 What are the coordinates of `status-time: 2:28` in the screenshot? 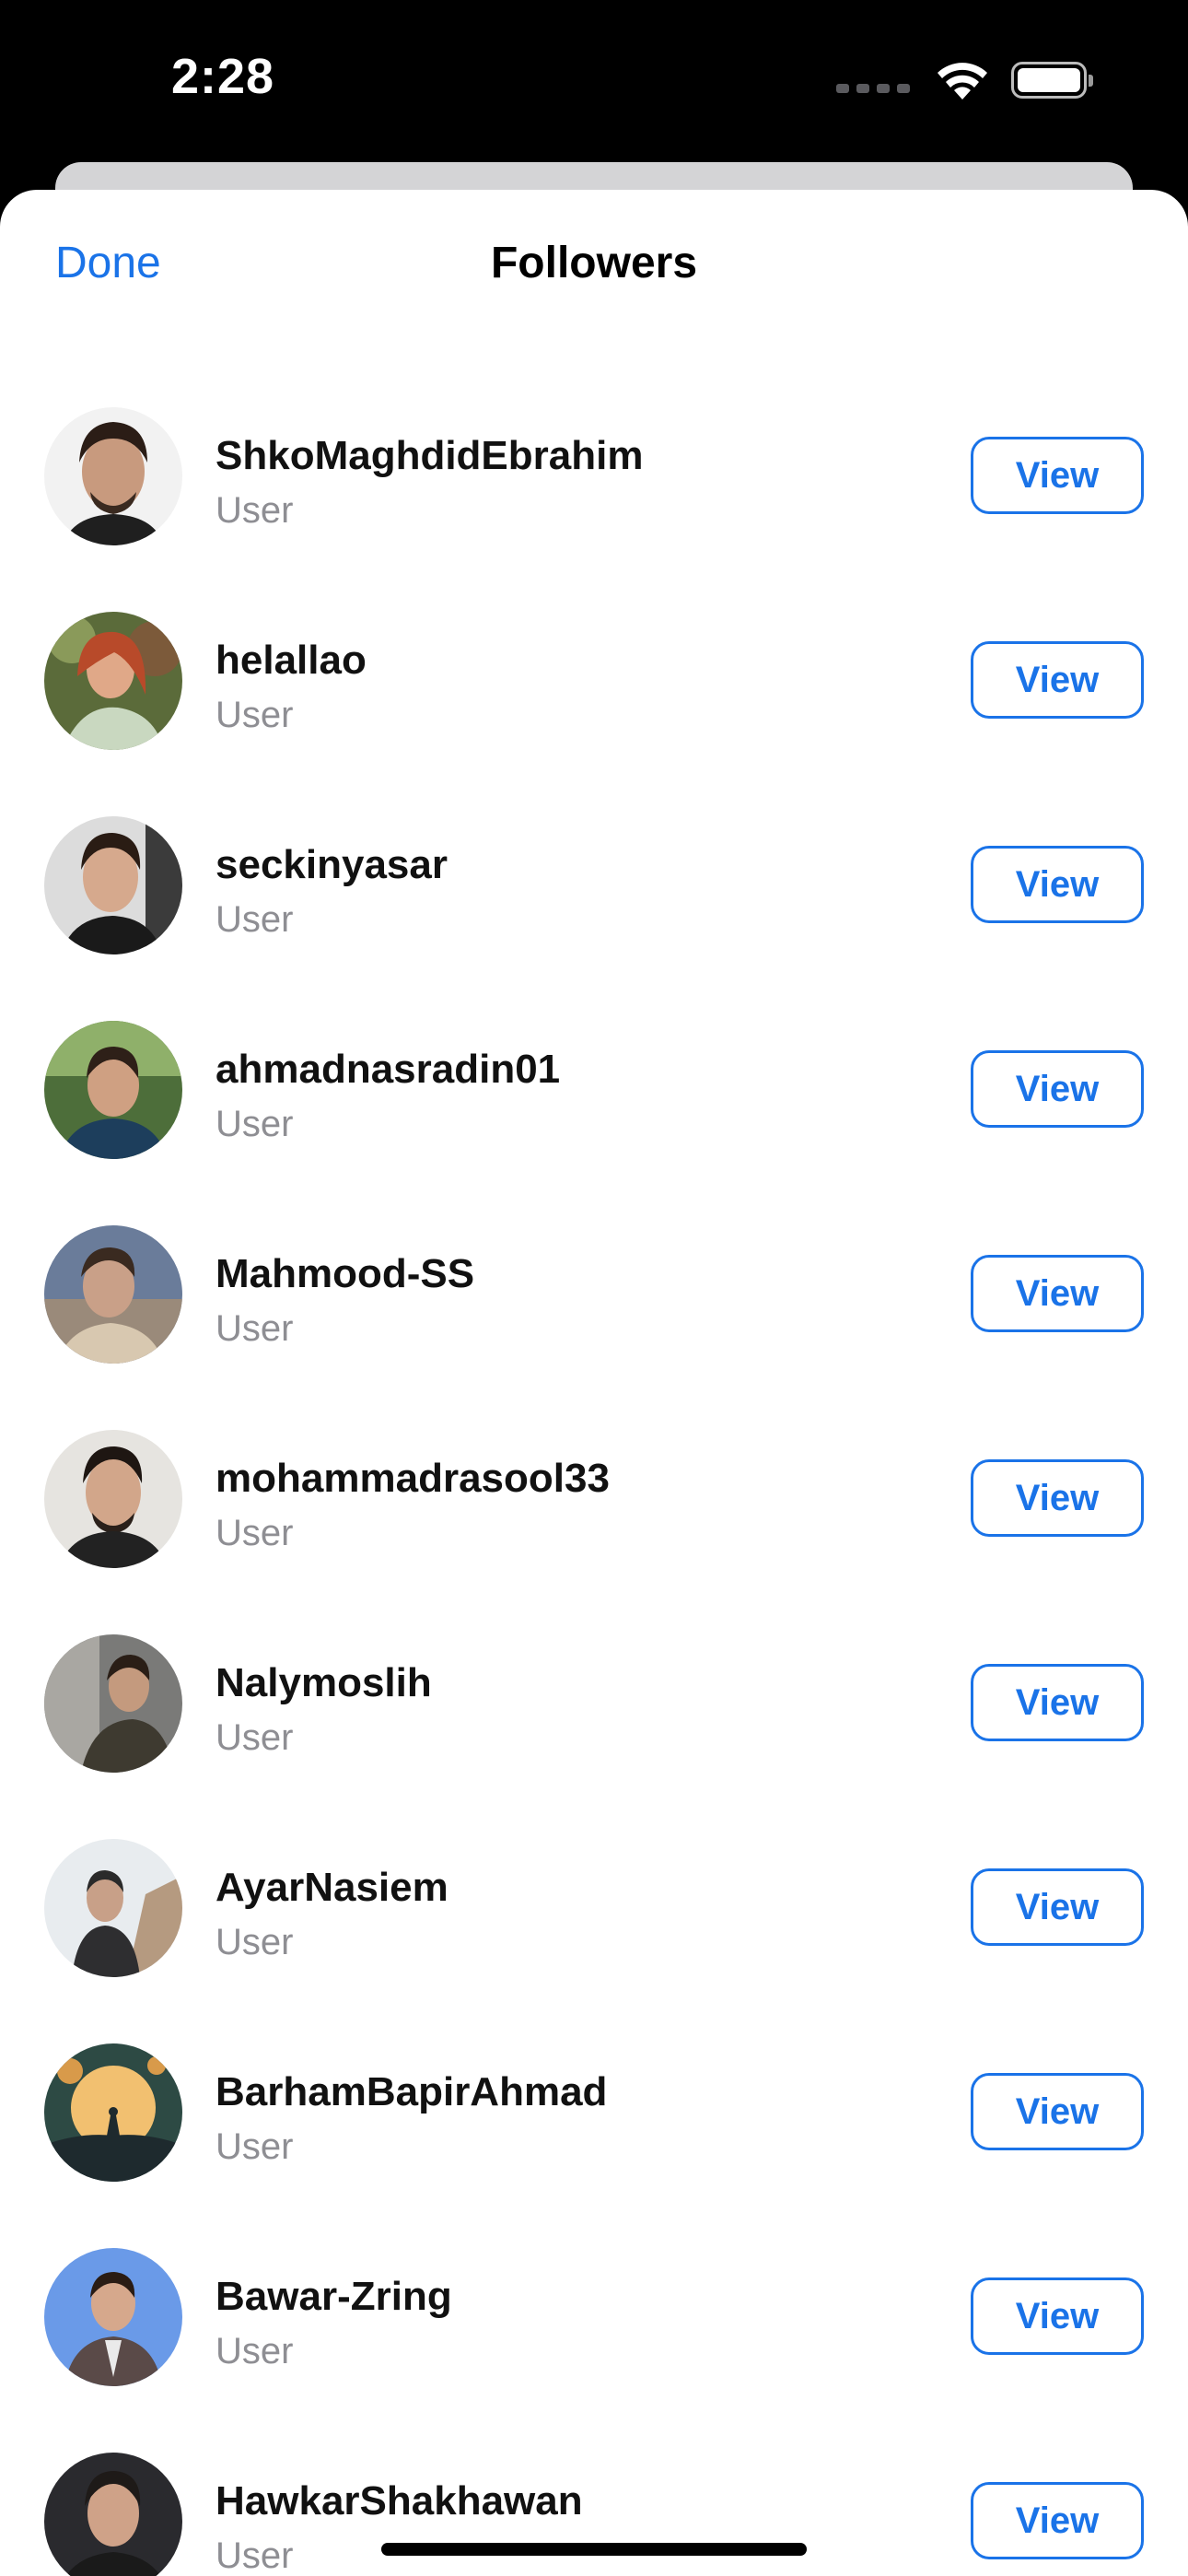 It's located at (223, 76).